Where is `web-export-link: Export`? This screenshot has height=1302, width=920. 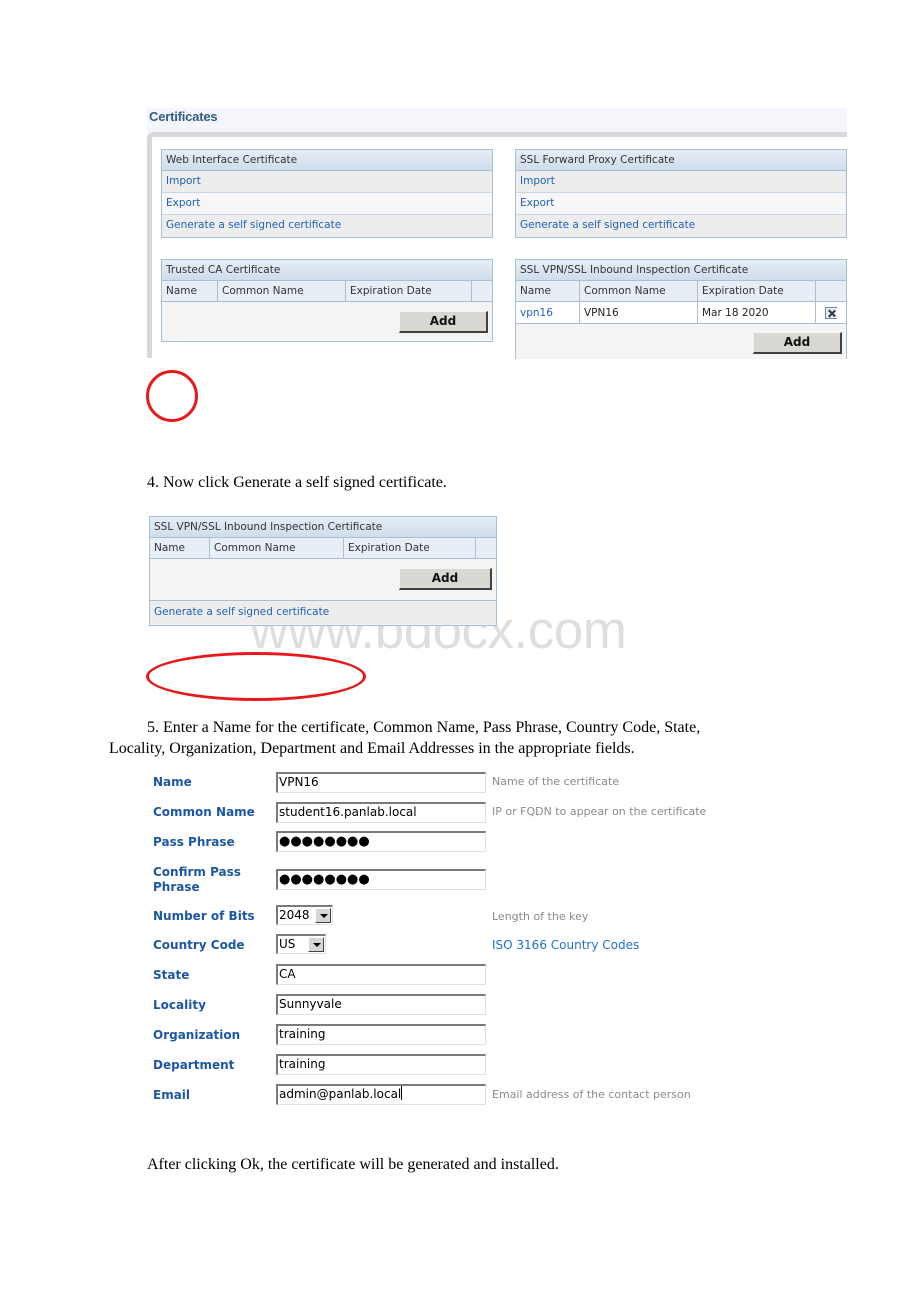 web-export-link: Export is located at coordinates (327, 204).